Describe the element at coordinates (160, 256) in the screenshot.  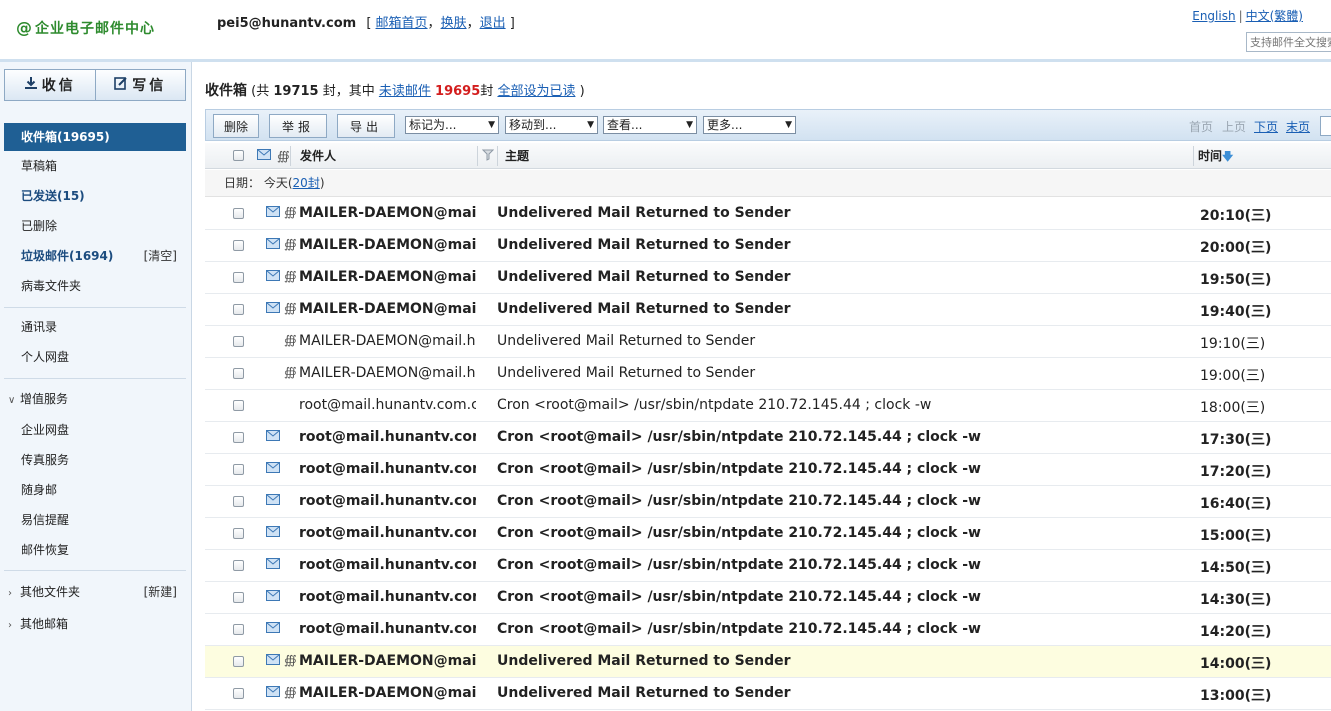
I see `empty-spam-link: [清空]` at that location.